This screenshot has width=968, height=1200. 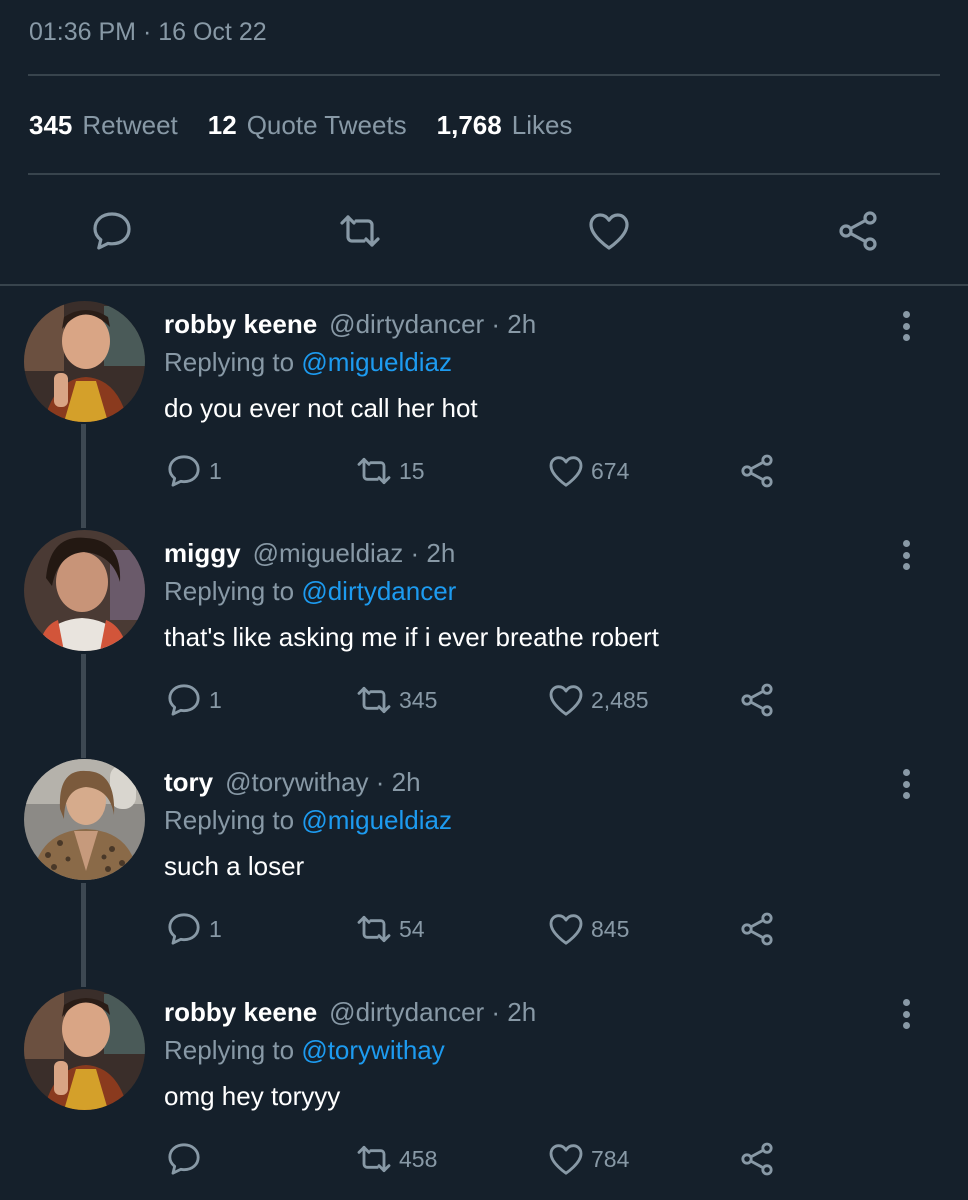 What do you see at coordinates (587, 929) in the screenshot?
I see `like-button: 845` at bounding box center [587, 929].